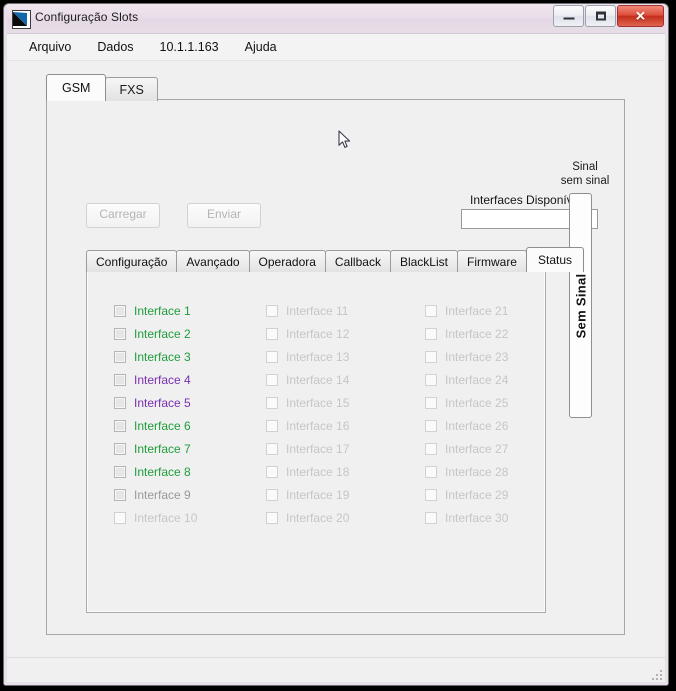  I want to click on menu-item-ip-address: 10.1.1.163, so click(189, 47).